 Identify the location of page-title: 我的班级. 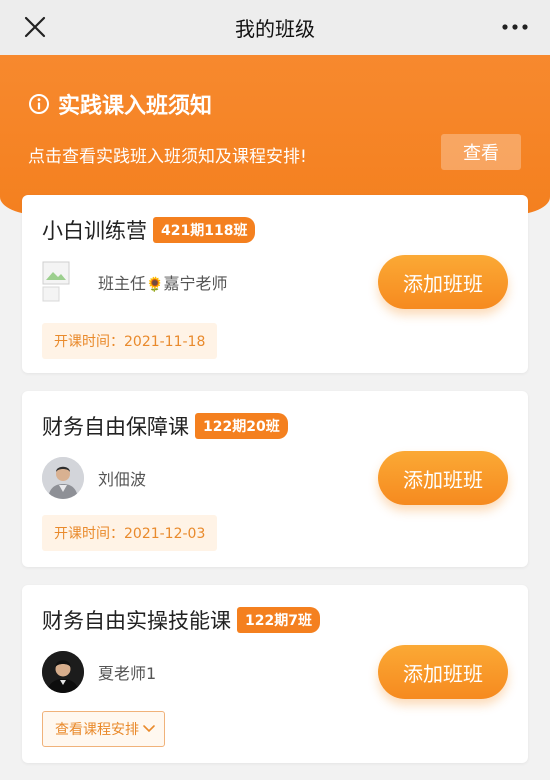
(275, 29).